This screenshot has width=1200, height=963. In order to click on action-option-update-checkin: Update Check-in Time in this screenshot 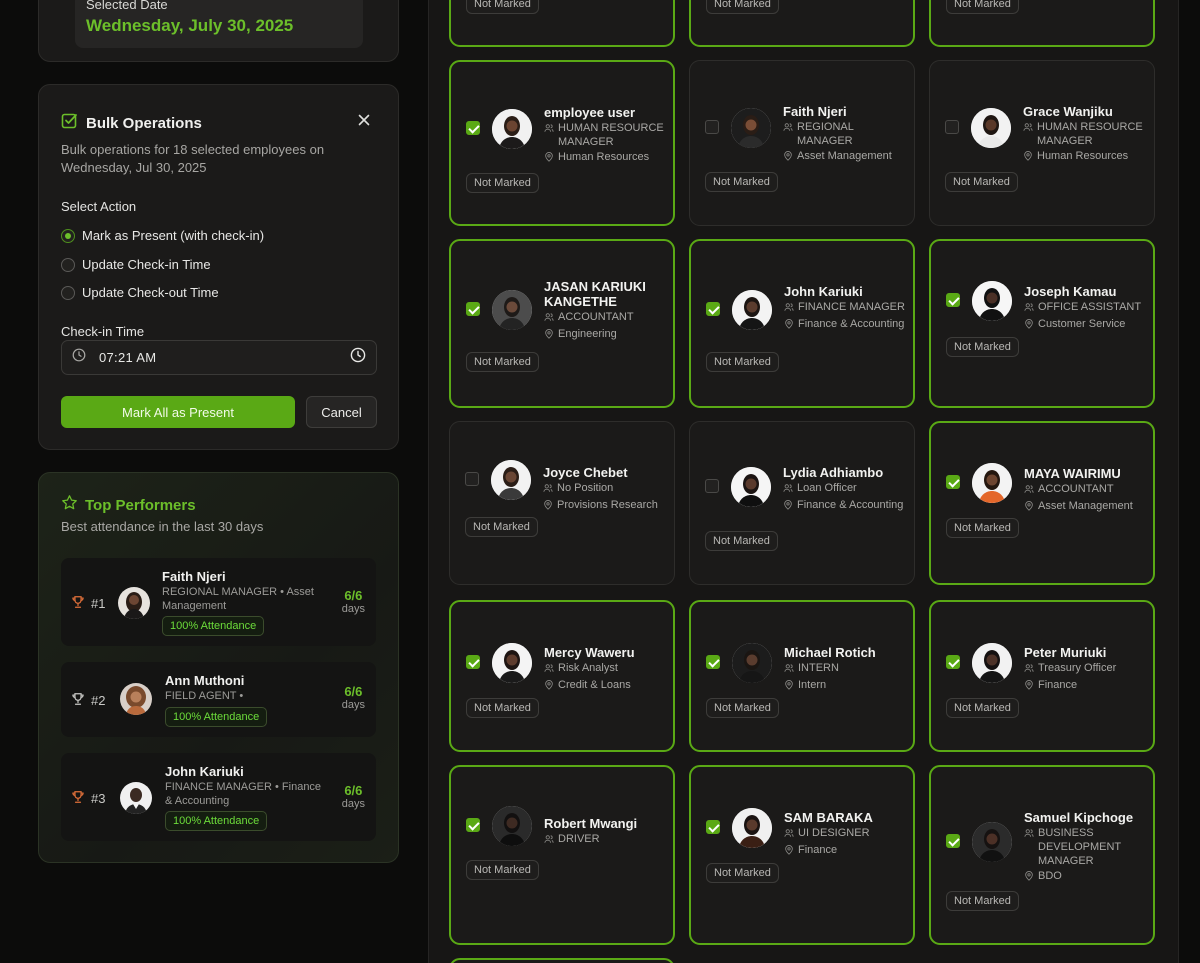, I will do `click(136, 264)`.